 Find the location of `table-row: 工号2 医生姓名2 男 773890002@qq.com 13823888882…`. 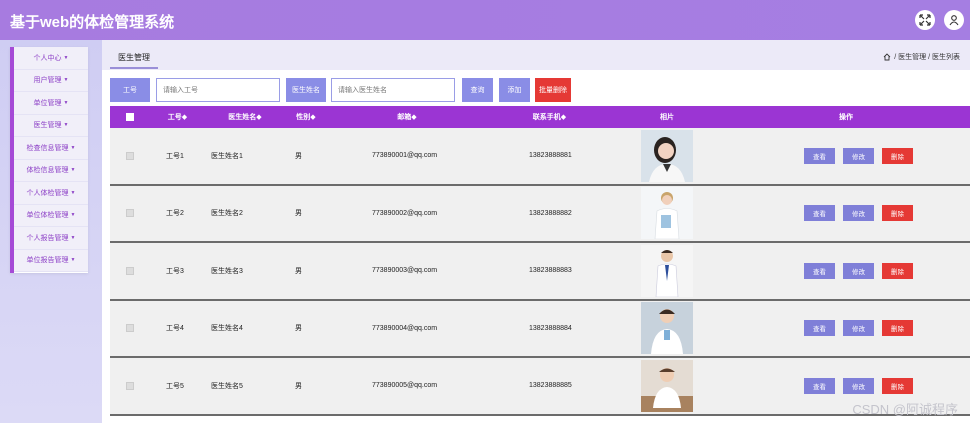

table-row: 工号2 医生姓名2 男 773890002@qq.com 13823888882… is located at coordinates (540, 214).